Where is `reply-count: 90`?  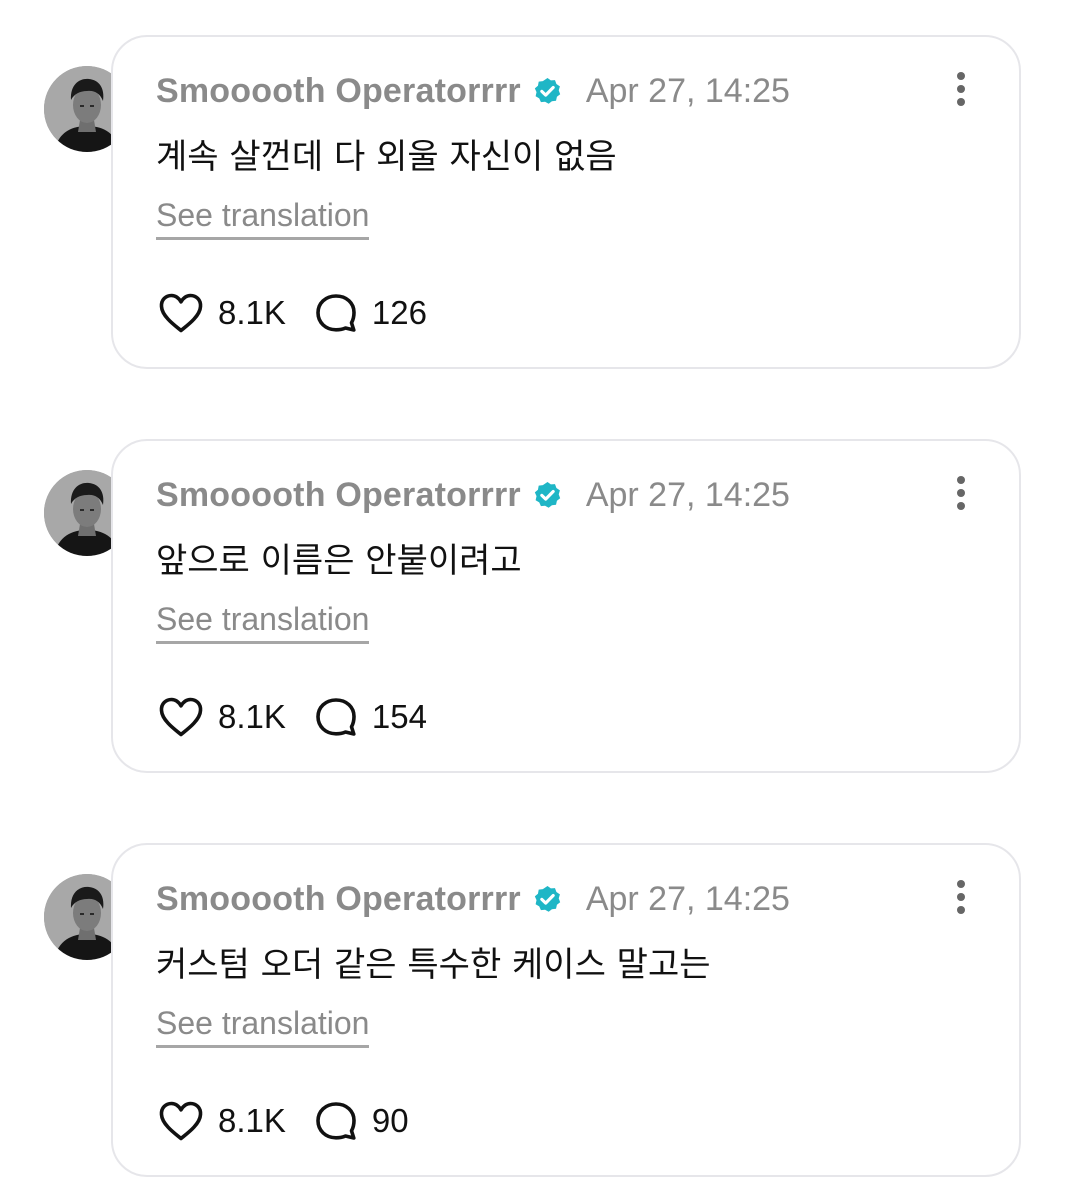 reply-count: 90 is located at coordinates (390, 1120).